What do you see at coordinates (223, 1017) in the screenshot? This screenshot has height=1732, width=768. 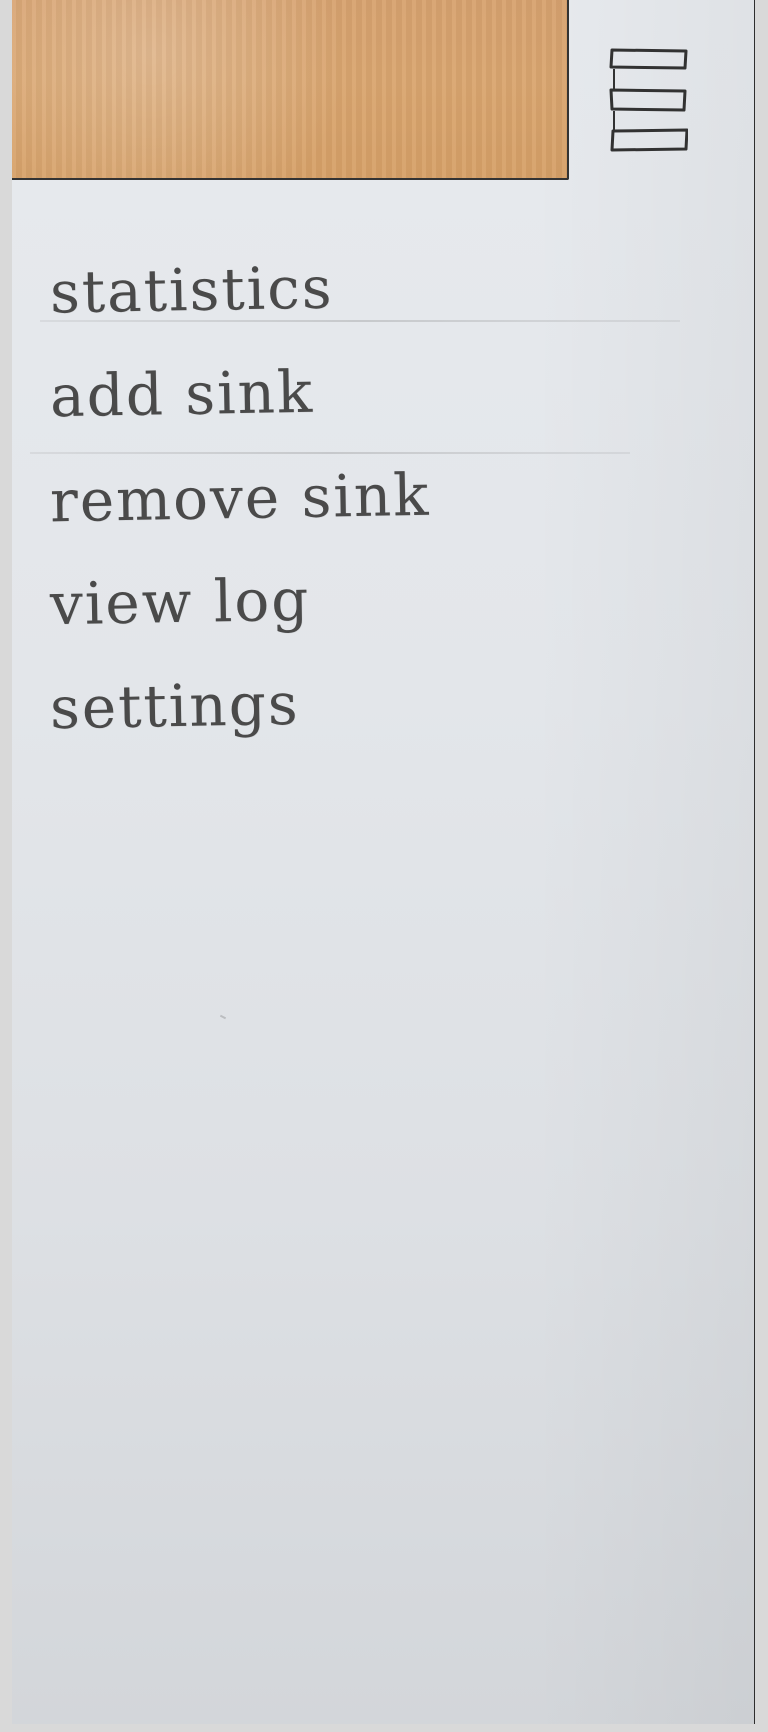 I see `pencil-mark` at bounding box center [223, 1017].